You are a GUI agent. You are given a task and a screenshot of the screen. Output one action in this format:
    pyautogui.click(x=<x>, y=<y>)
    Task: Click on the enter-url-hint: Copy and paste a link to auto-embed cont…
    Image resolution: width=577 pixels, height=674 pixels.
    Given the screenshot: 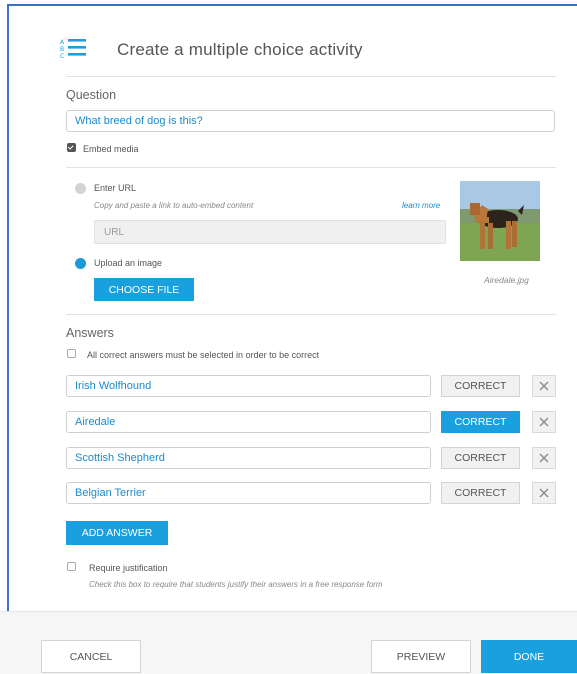 What is the action you would take?
    pyautogui.click(x=174, y=205)
    